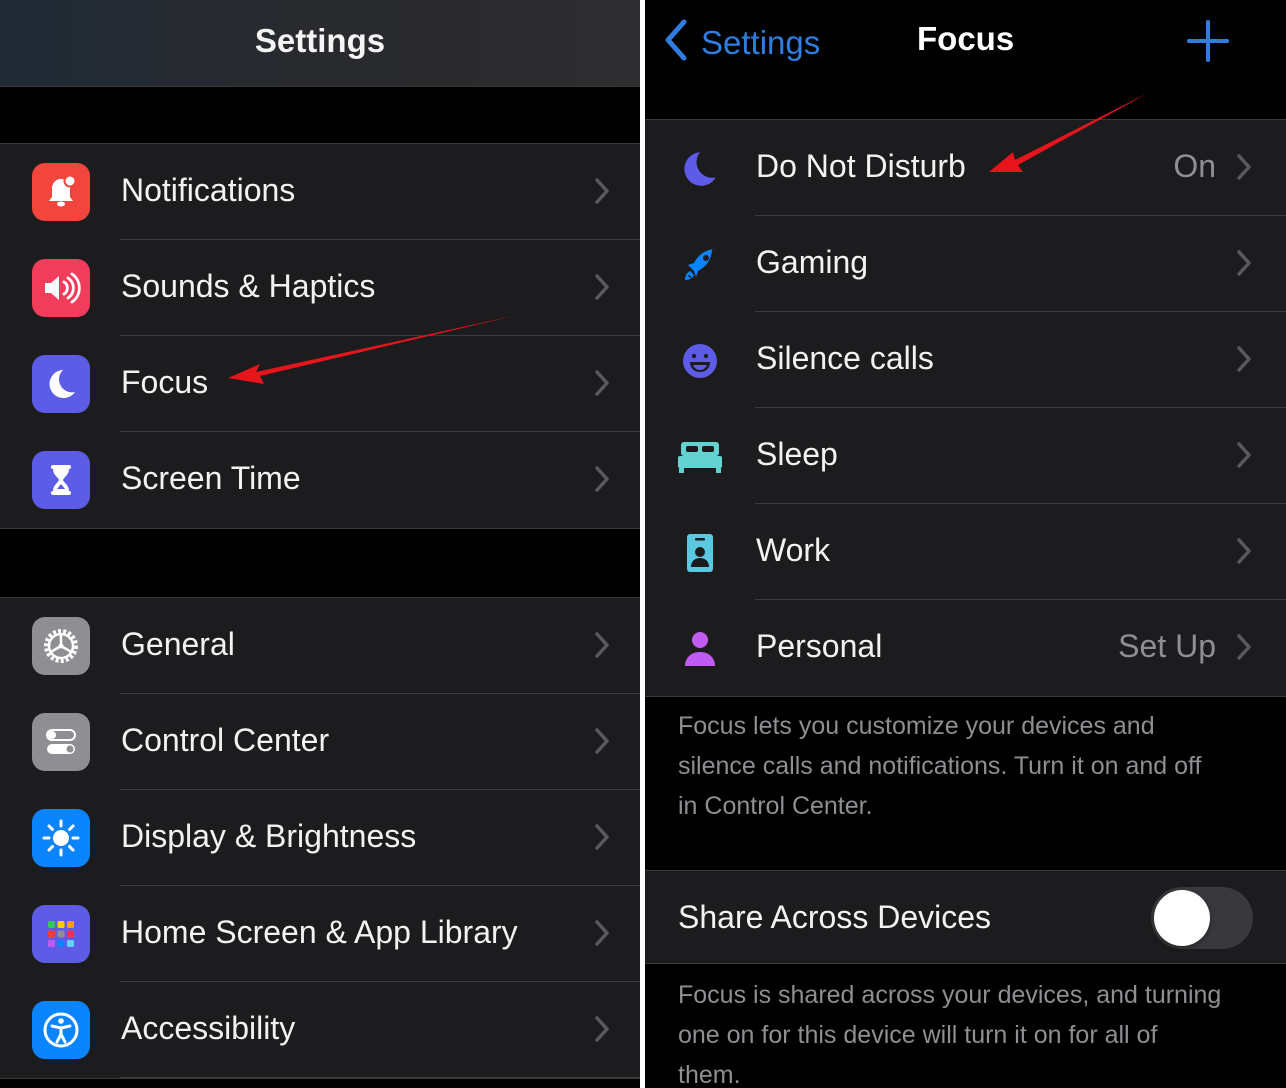 The image size is (1286, 1088). Describe the element at coordinates (61, 480) in the screenshot. I see `hourglass-icon` at that location.